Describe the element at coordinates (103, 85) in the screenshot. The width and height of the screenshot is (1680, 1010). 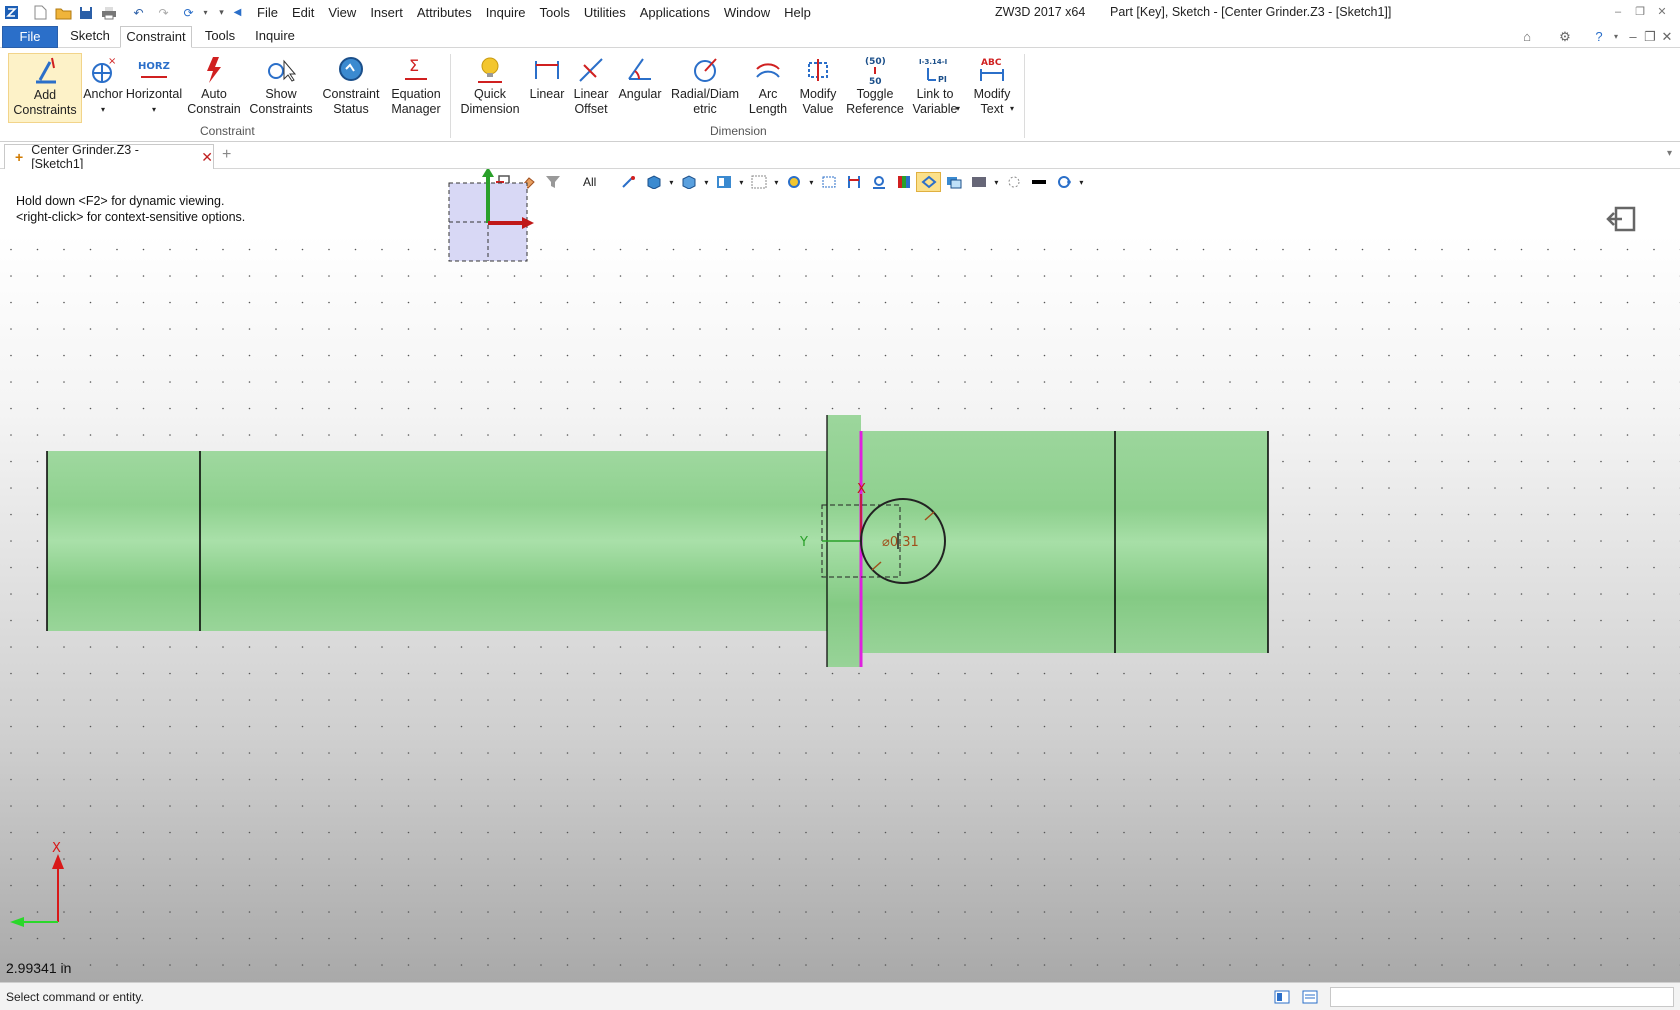
I see `anchor-button: × Anchor ▾` at that location.